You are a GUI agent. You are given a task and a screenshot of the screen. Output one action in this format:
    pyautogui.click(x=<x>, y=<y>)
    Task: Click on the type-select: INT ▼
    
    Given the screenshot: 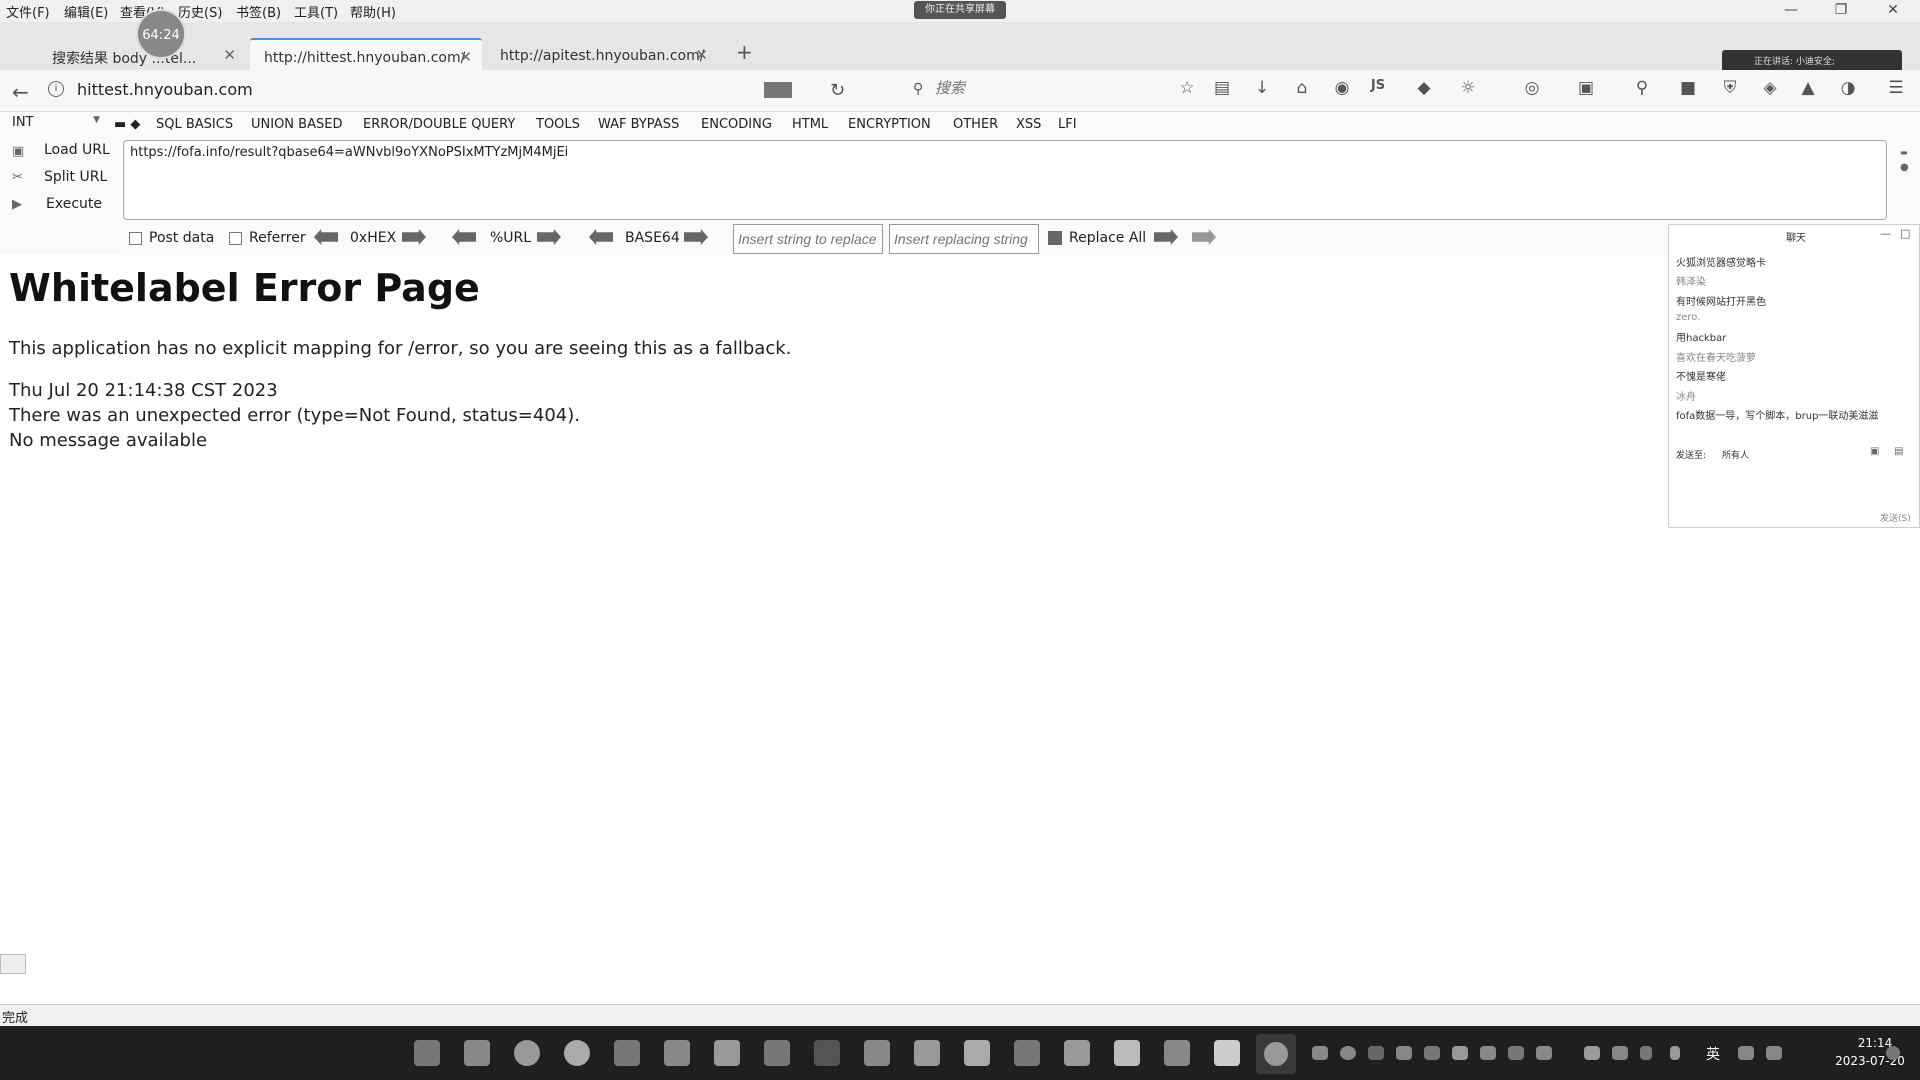 What is the action you would take?
    pyautogui.click(x=56, y=125)
    